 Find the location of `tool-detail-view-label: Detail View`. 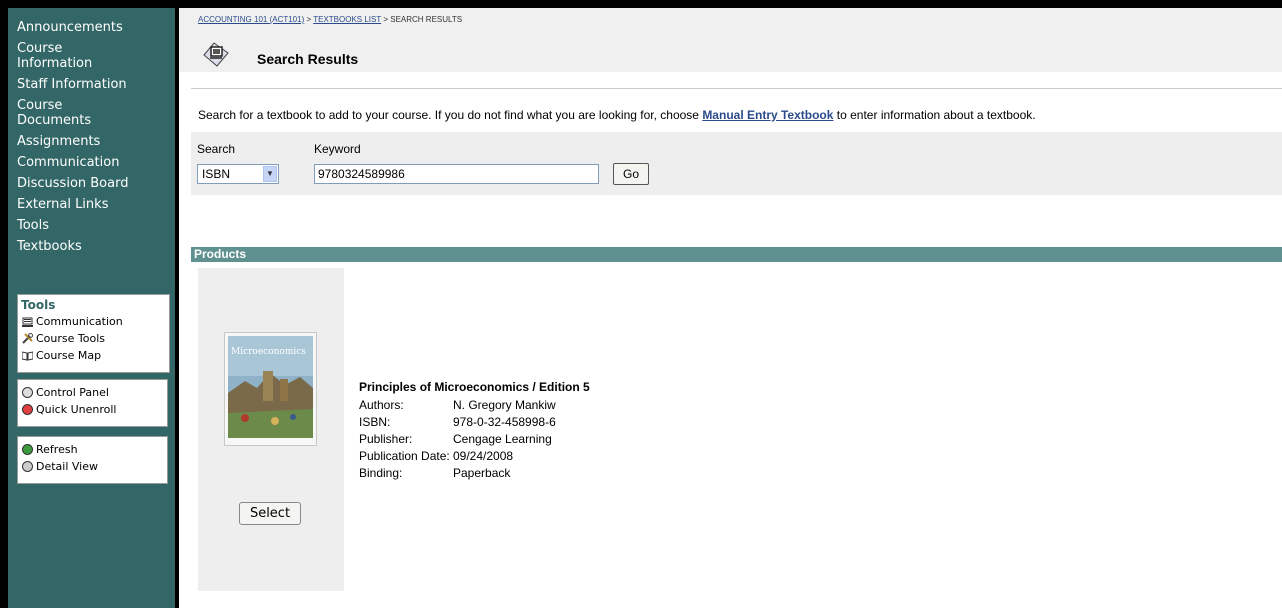

tool-detail-view-label: Detail View is located at coordinates (67, 466).